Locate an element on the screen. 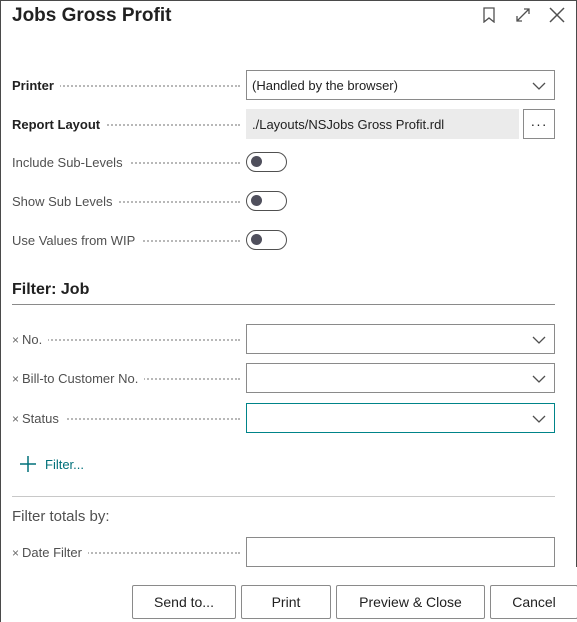 The height and width of the screenshot is (622, 577). filter-date-input is located at coordinates (400, 552).